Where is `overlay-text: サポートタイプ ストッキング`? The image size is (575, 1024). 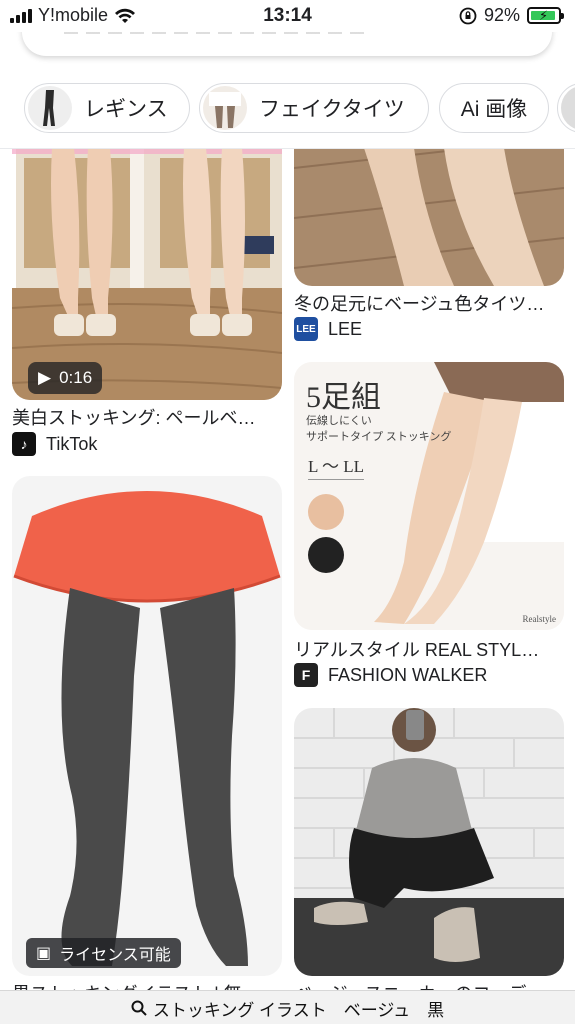 overlay-text: サポートタイプ ストッキング is located at coordinates (379, 437).